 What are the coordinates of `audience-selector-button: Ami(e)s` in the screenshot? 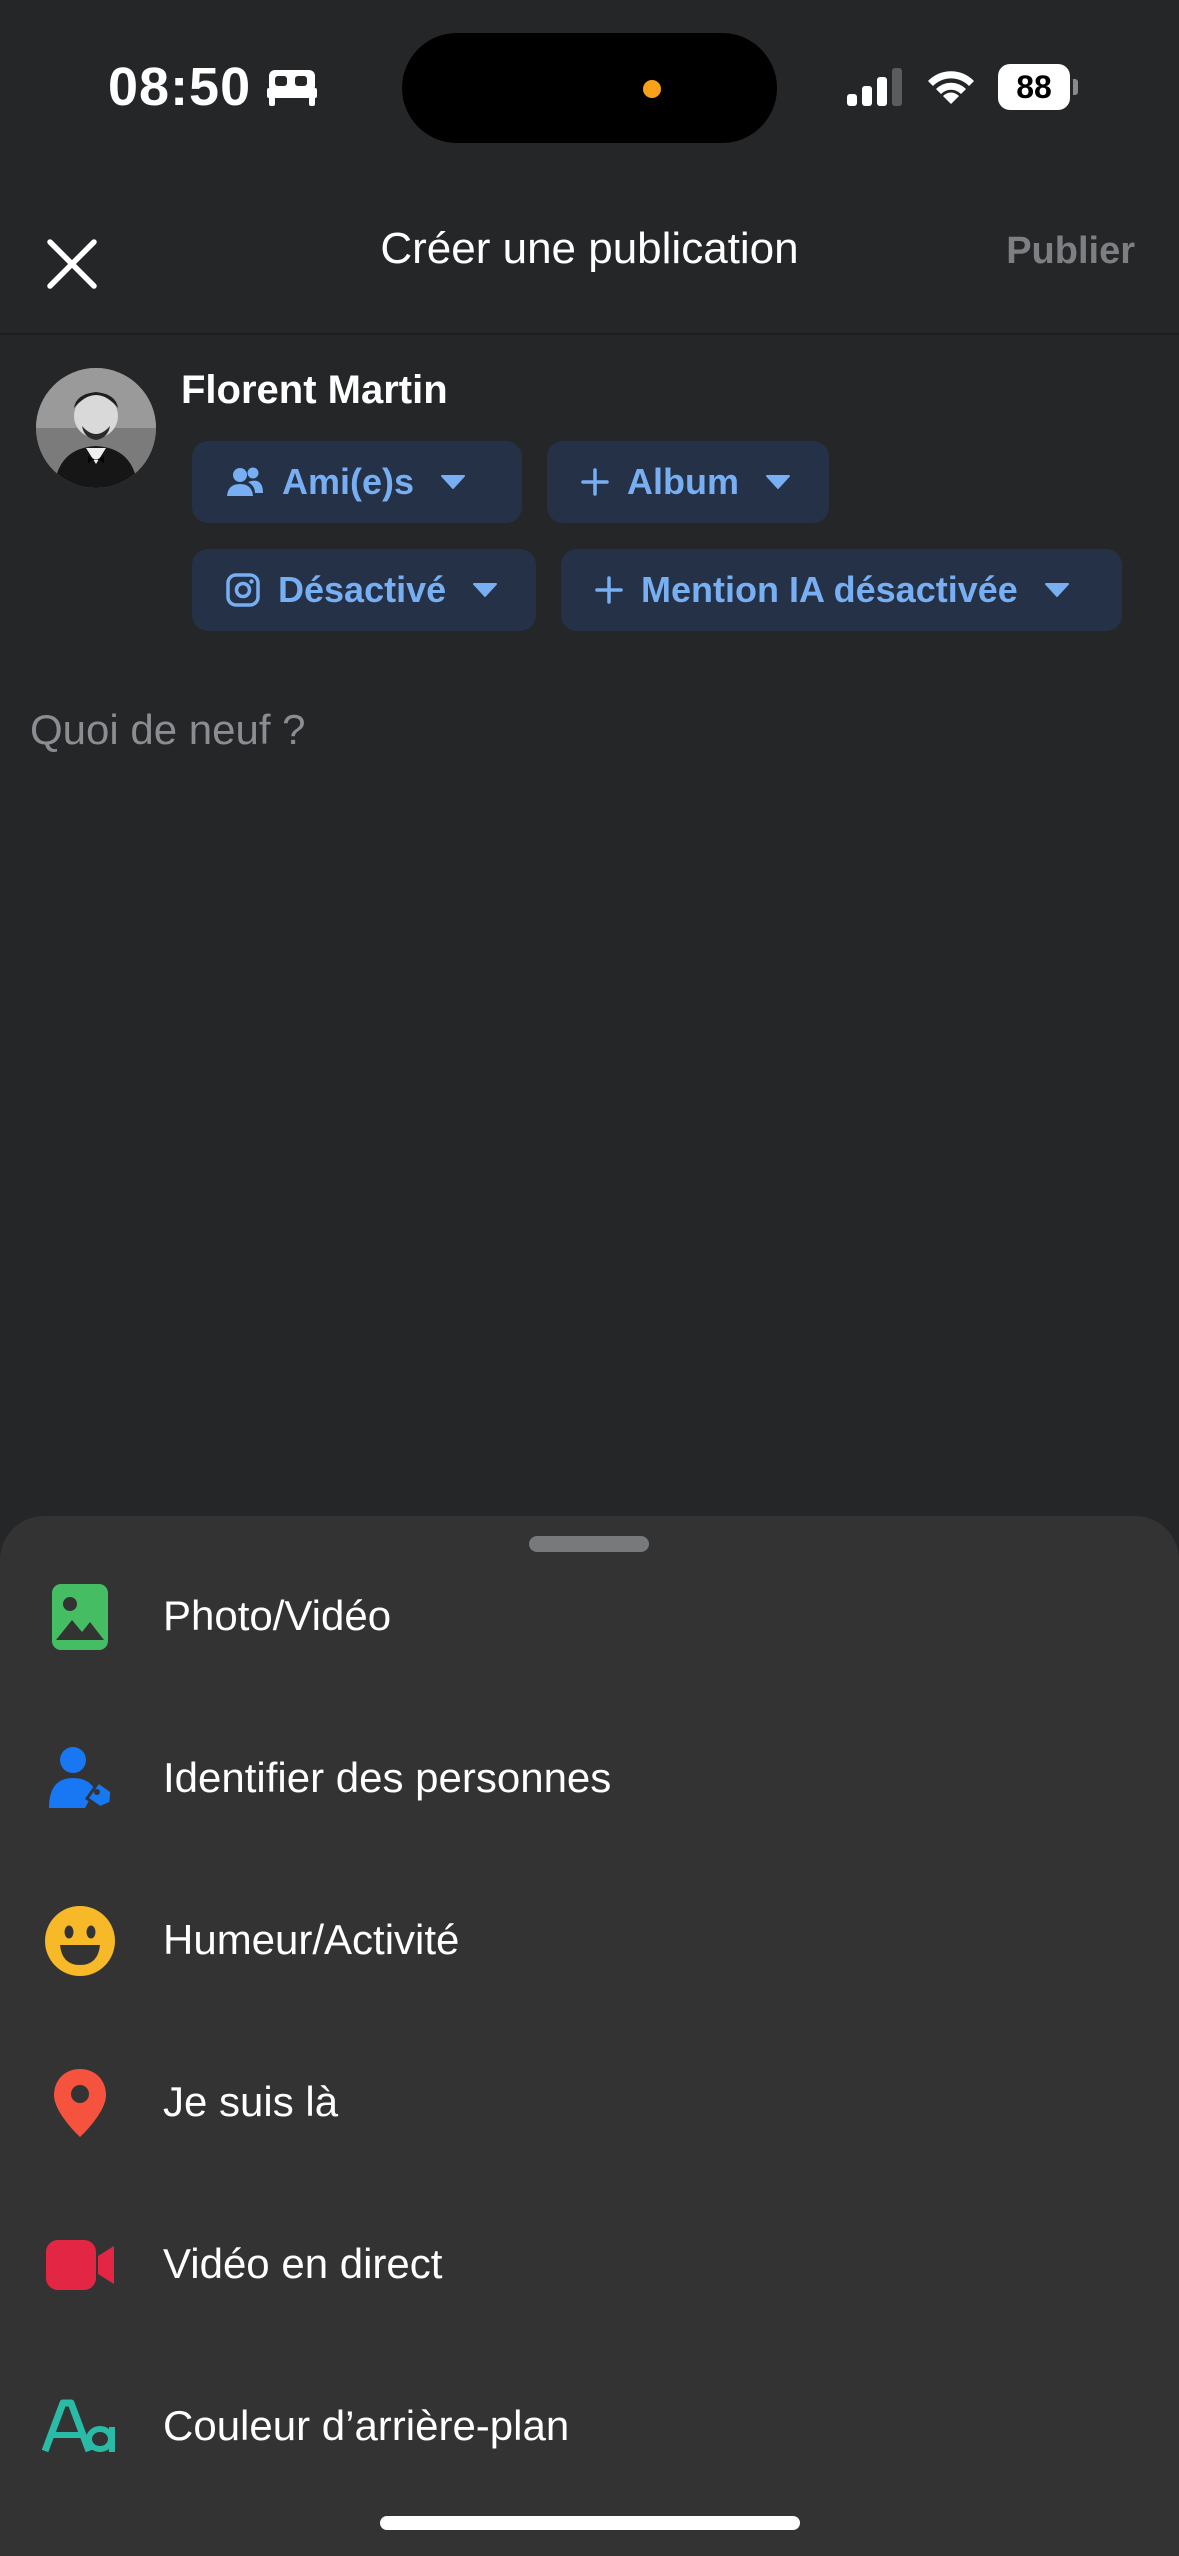 It's located at (357, 482).